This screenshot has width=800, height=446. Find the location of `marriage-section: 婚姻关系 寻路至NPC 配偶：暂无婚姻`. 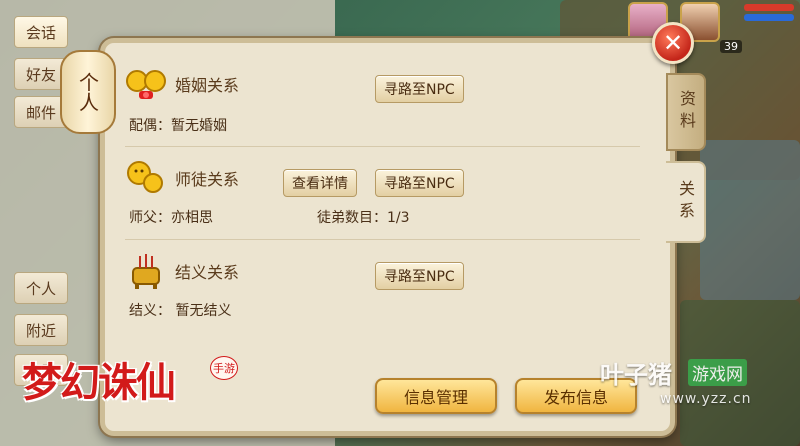

marriage-section: 婚姻关系 寻路至NPC 配偶：暂无婚姻 is located at coordinates (382, 99).